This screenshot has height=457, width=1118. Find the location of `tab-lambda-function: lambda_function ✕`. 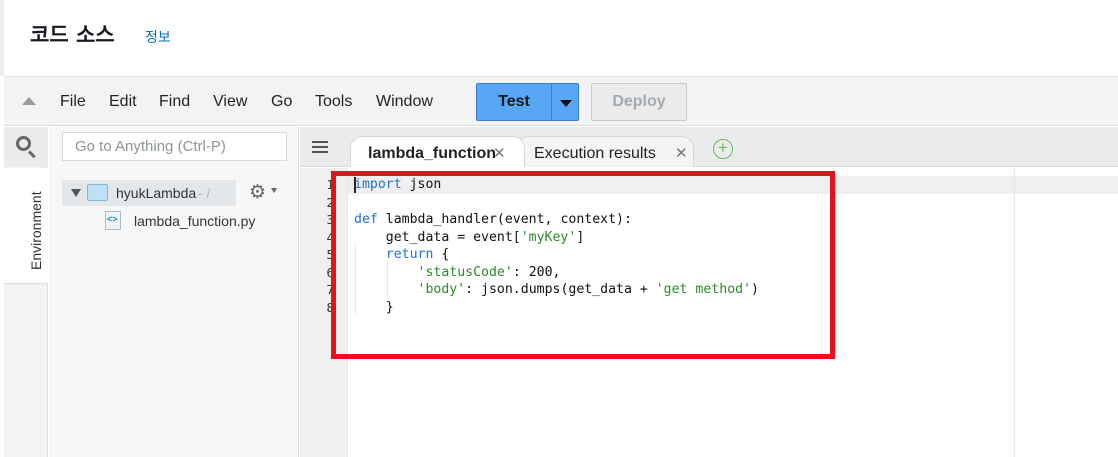

tab-lambda-function: lambda_function ✕ is located at coordinates (437, 151).